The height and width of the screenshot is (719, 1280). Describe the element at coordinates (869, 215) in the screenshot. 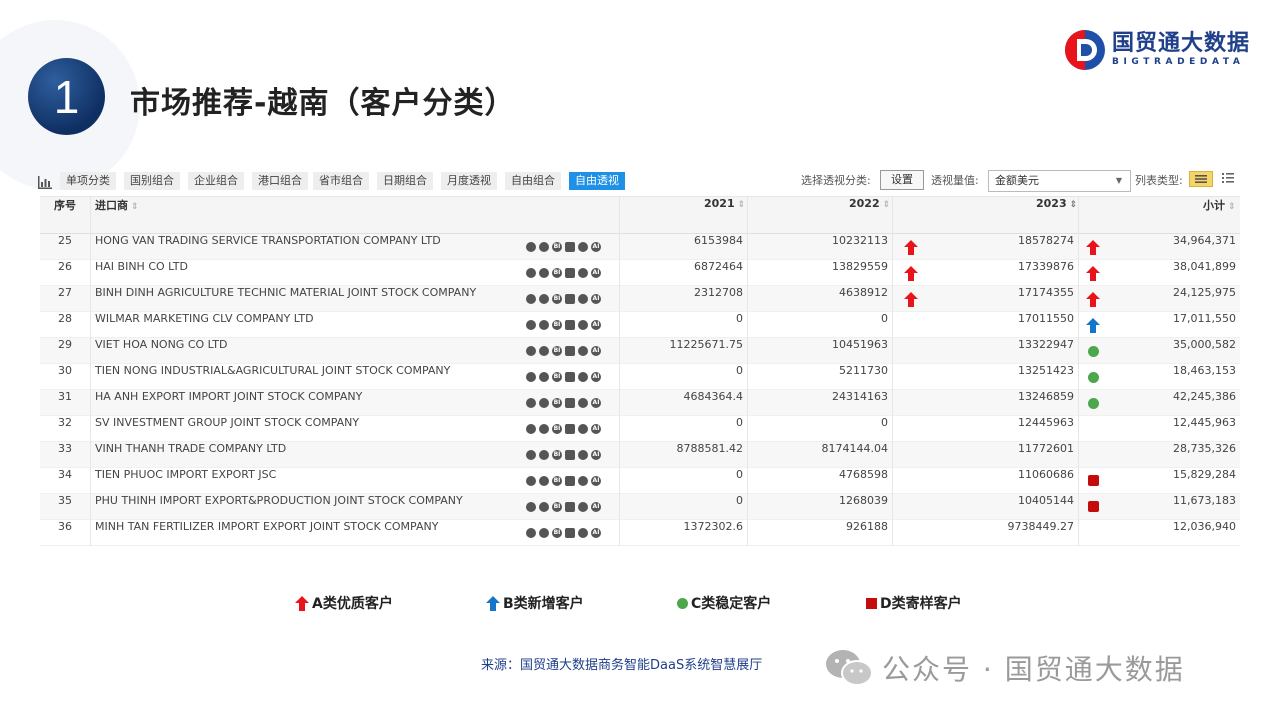

I see `column-header-2022: 2022 ⇕` at that location.